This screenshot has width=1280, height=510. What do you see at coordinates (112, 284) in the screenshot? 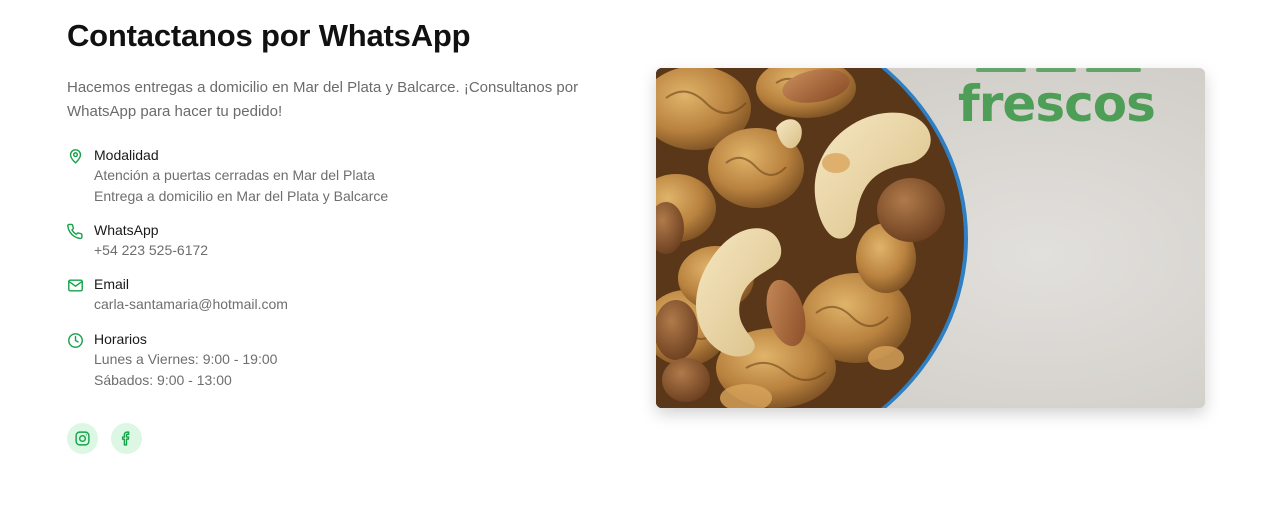
I see `info-label: Email` at bounding box center [112, 284].